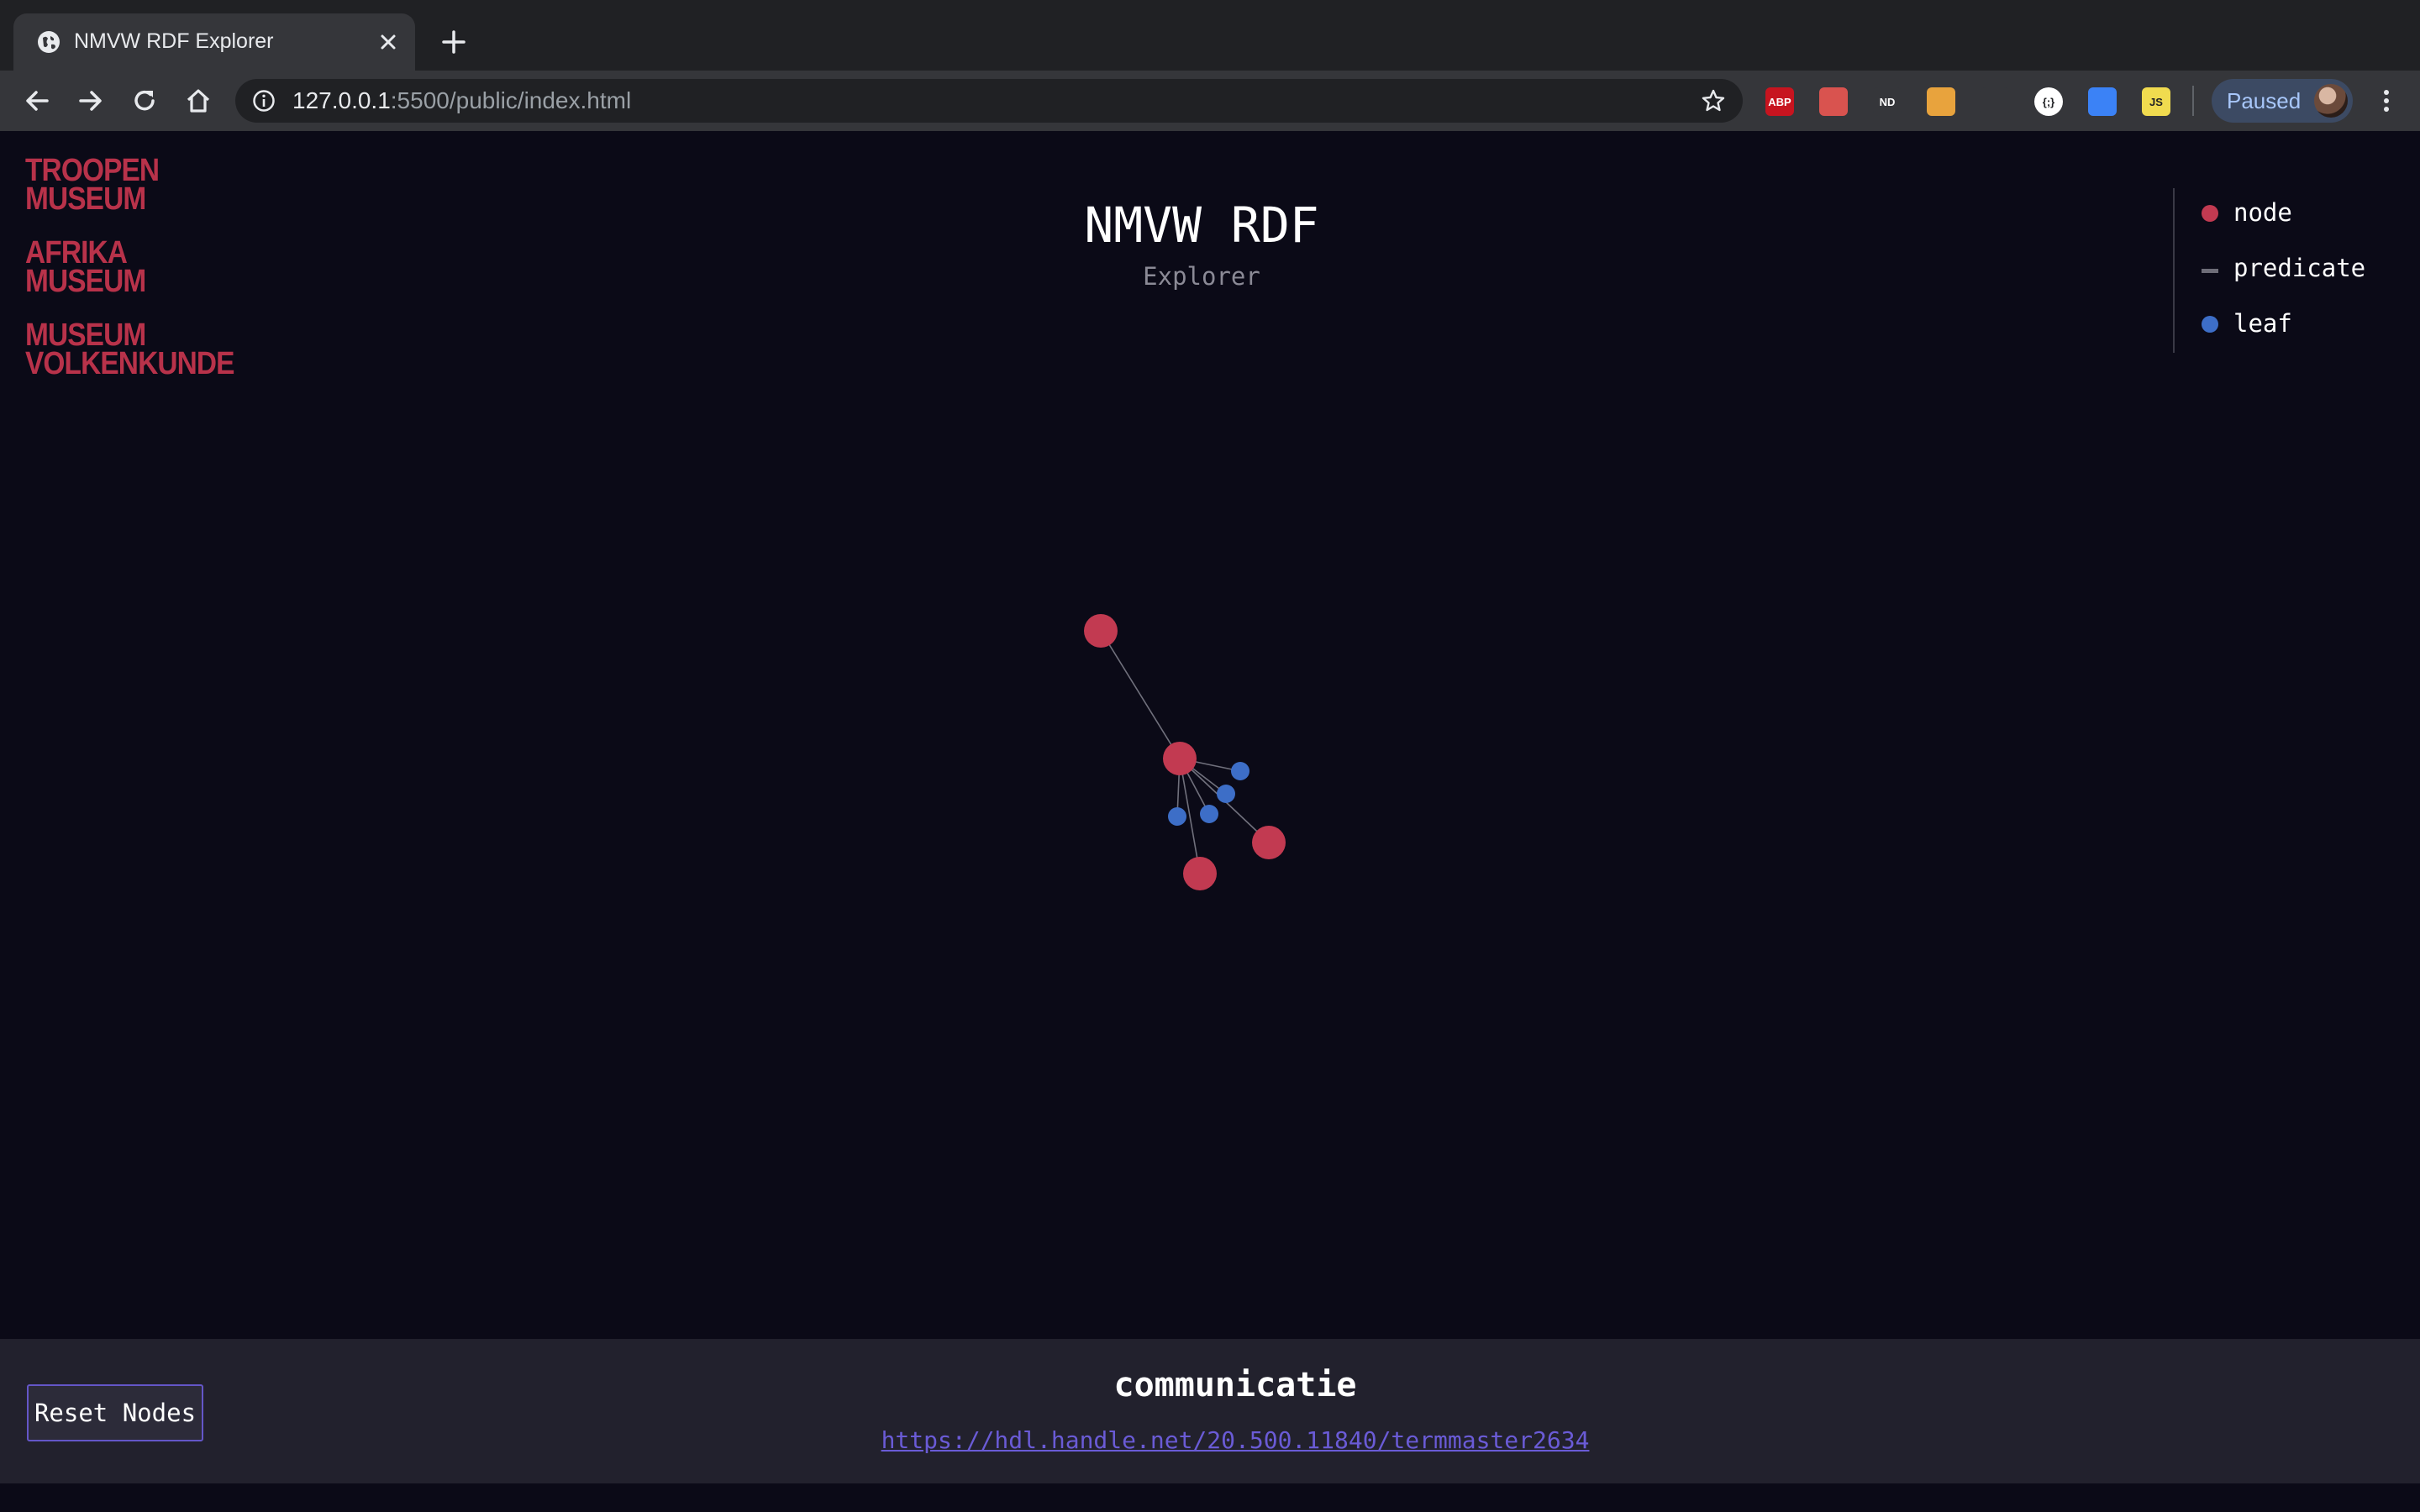 The height and width of the screenshot is (1512, 2420). I want to click on site-info-icon, so click(264, 101).